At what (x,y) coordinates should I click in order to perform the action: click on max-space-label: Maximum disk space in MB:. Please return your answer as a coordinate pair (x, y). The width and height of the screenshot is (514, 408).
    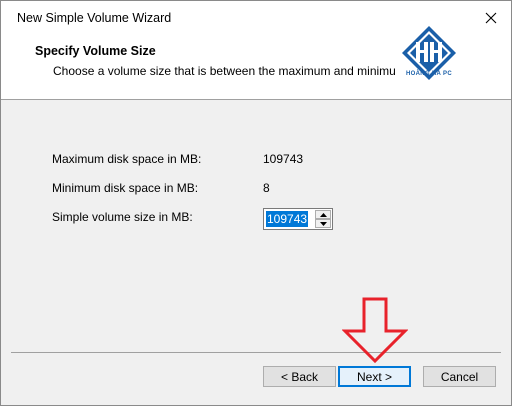
    Looking at the image, I should click on (127, 159).